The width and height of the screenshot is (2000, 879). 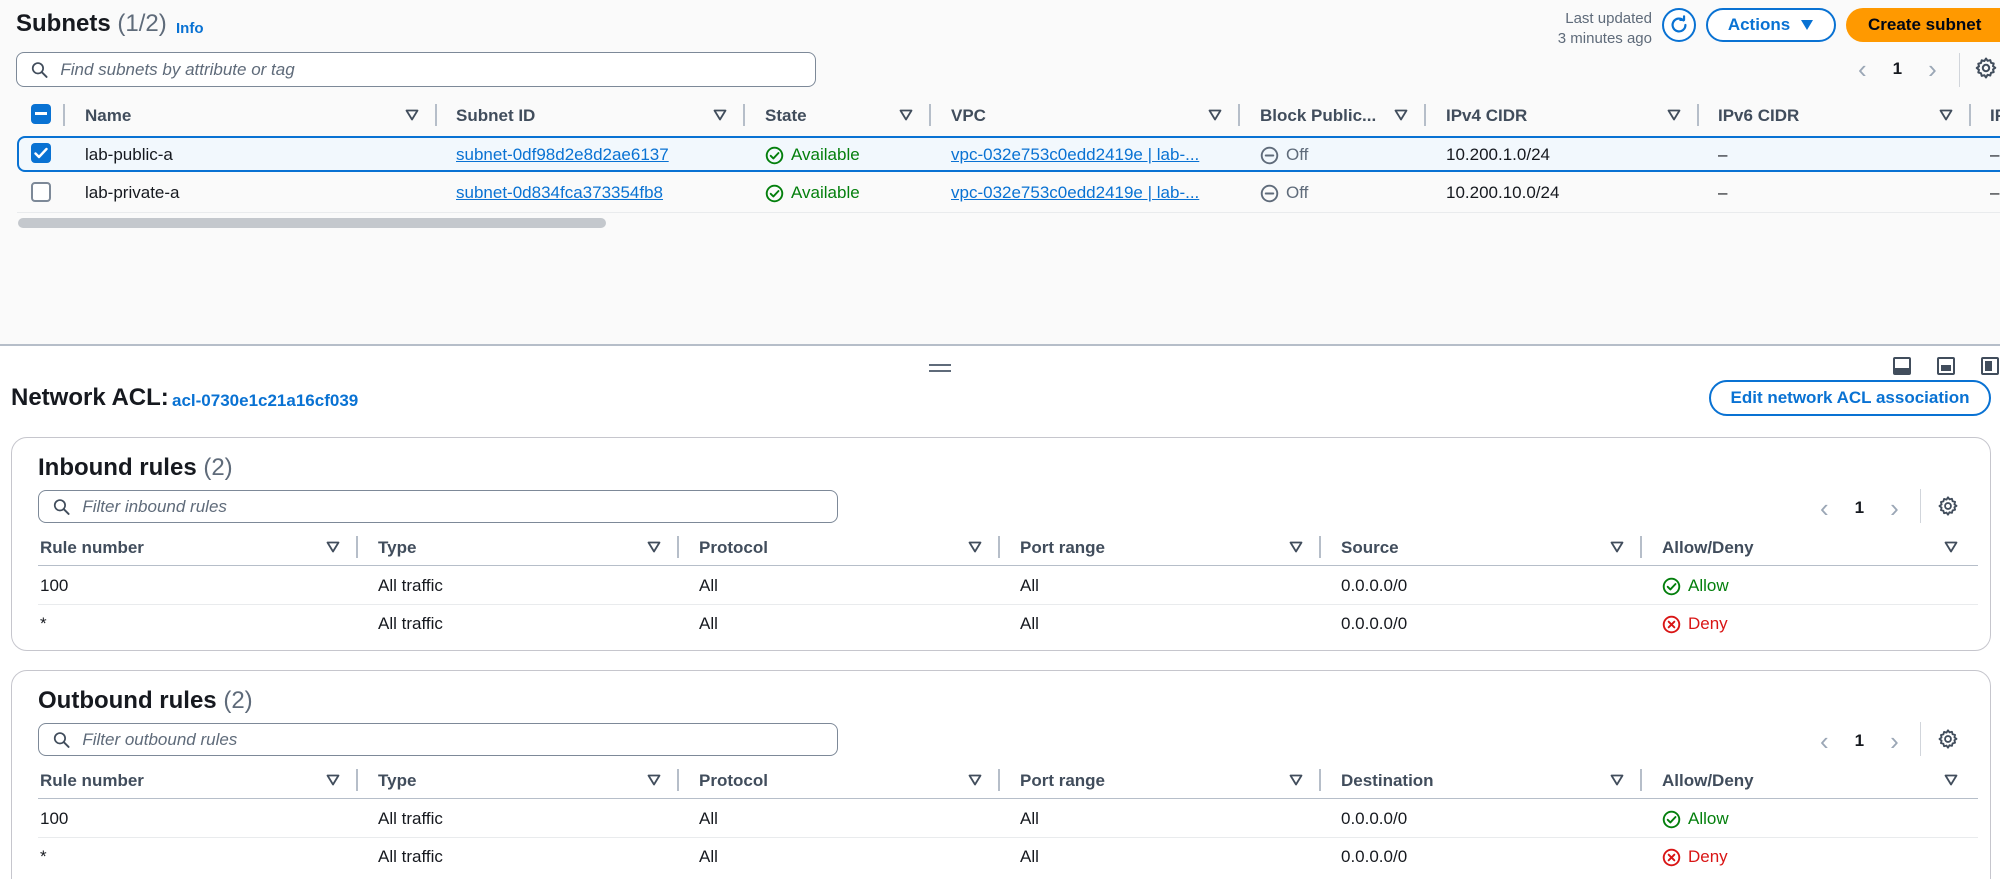 I want to click on subnets-search, so click(x=416, y=69).